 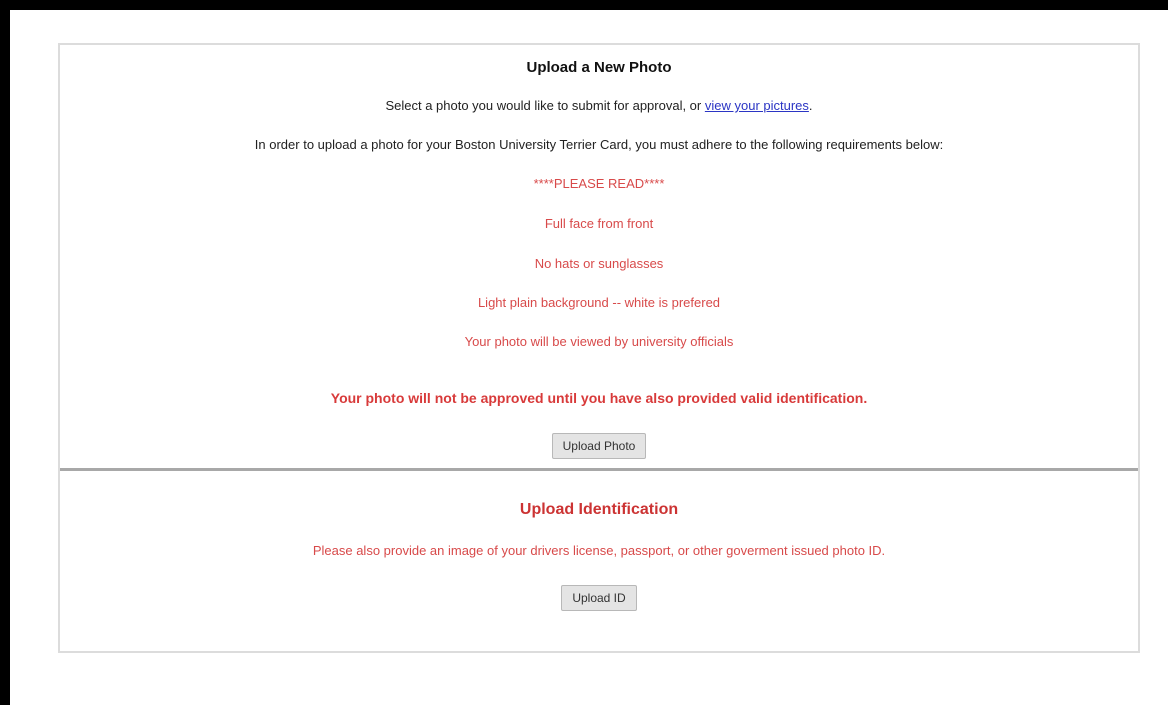 What do you see at coordinates (599, 223) in the screenshot?
I see `requirement-item: Full face from front` at bounding box center [599, 223].